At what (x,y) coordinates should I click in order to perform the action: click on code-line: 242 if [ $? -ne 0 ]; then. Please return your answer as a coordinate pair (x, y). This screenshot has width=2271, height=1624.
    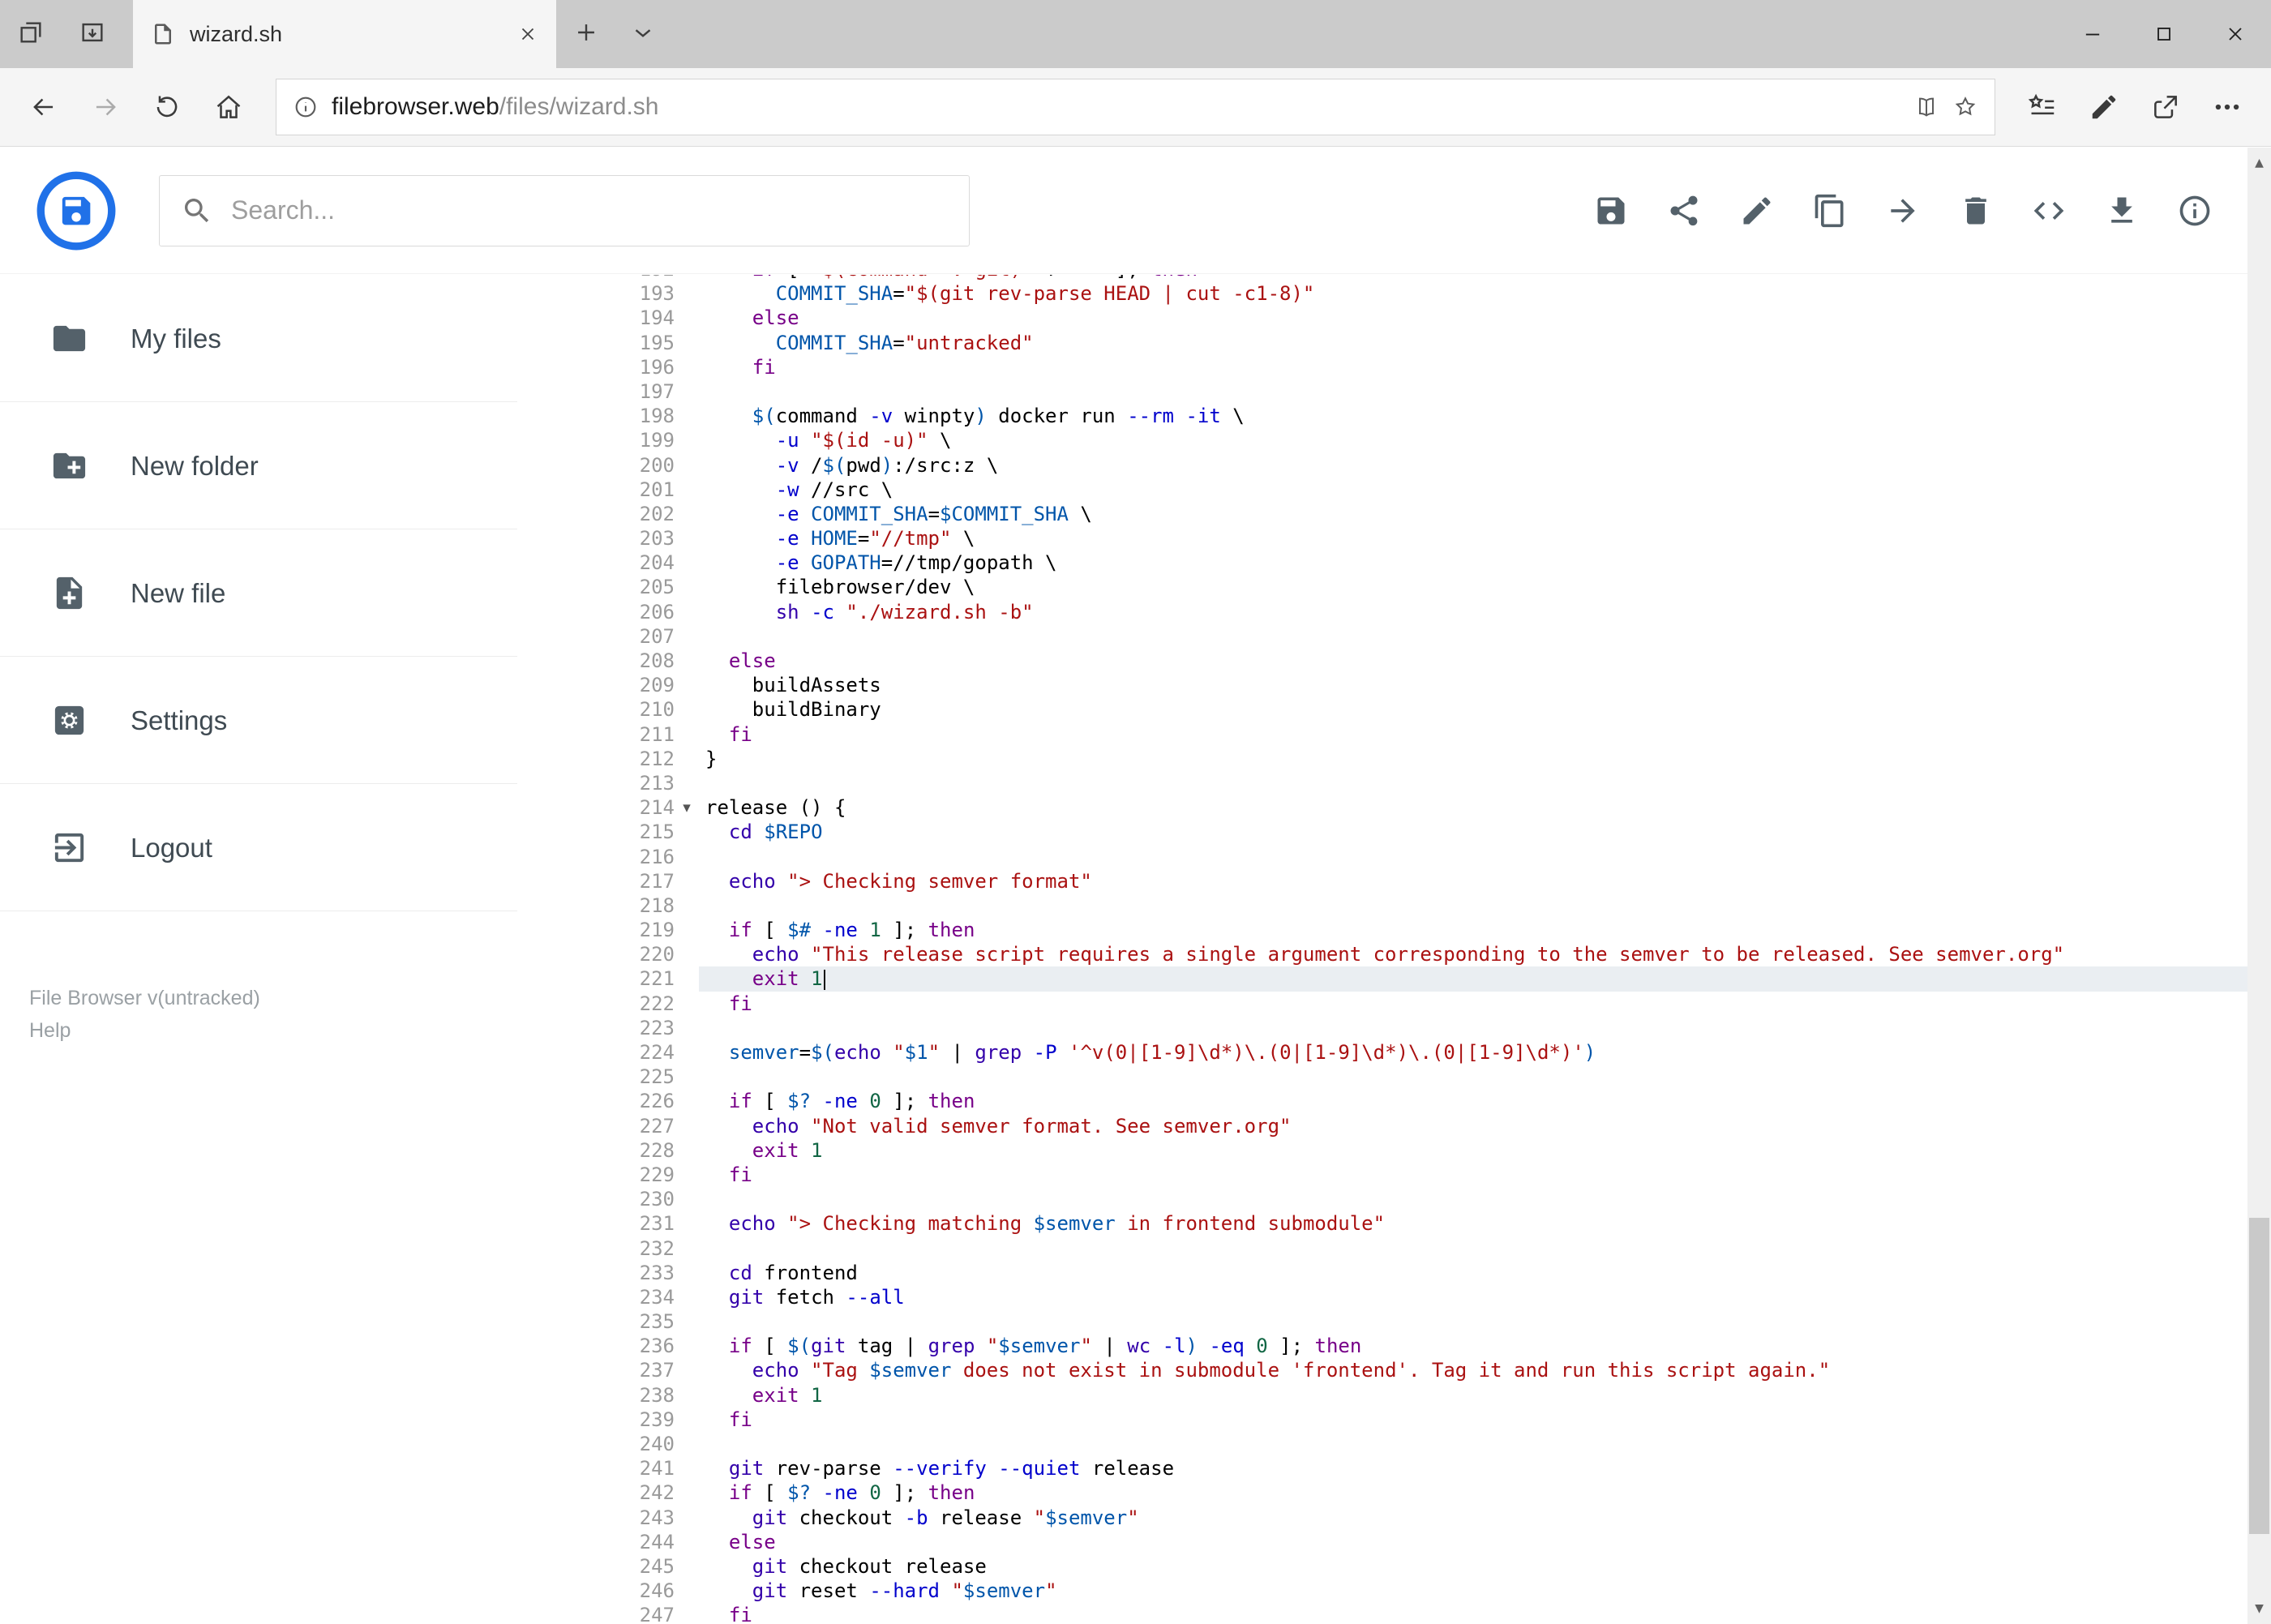
    Looking at the image, I should click on (1416, 1493).